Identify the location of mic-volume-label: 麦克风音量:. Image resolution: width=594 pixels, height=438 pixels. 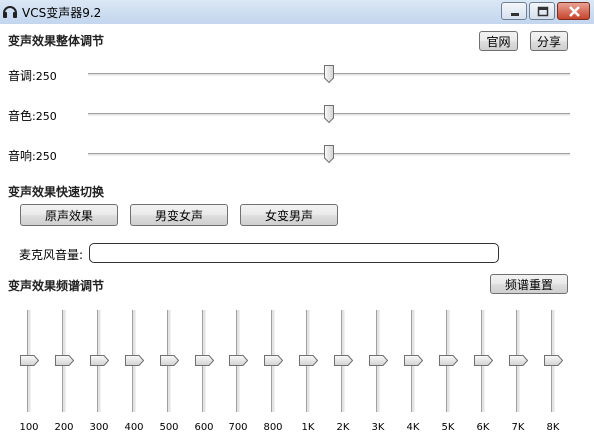
(51, 255).